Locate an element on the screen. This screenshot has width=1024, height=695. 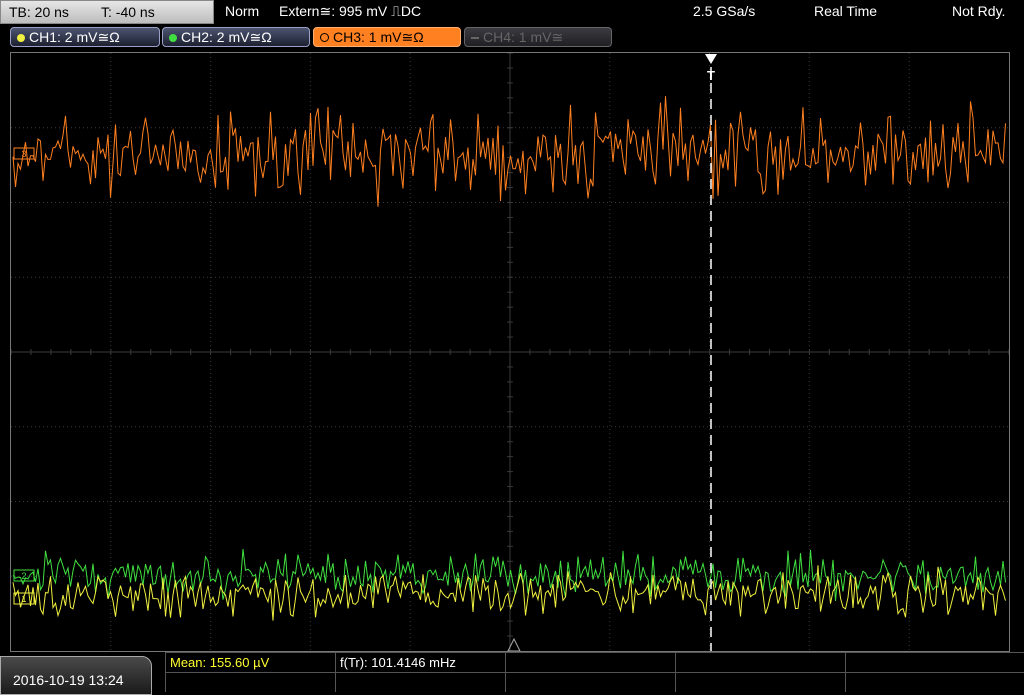
trigger-time-label: T: -40 ns is located at coordinates (128, 12).